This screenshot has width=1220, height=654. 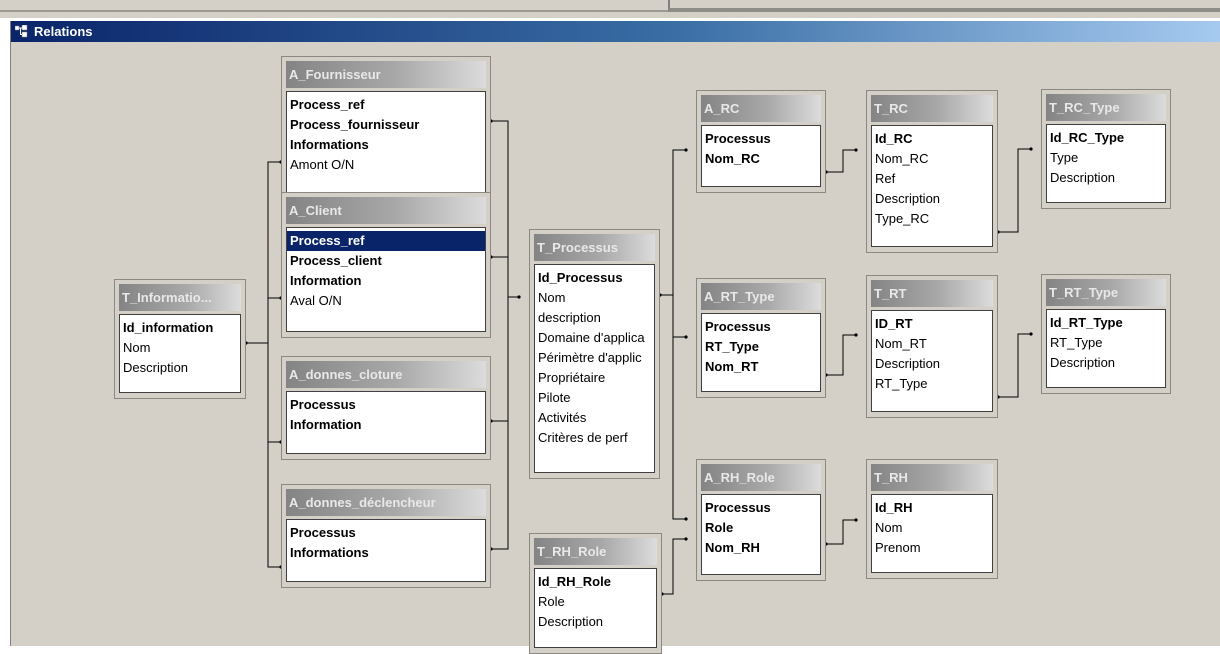 I want to click on field-item: Id_RC, so click(x=932, y=139).